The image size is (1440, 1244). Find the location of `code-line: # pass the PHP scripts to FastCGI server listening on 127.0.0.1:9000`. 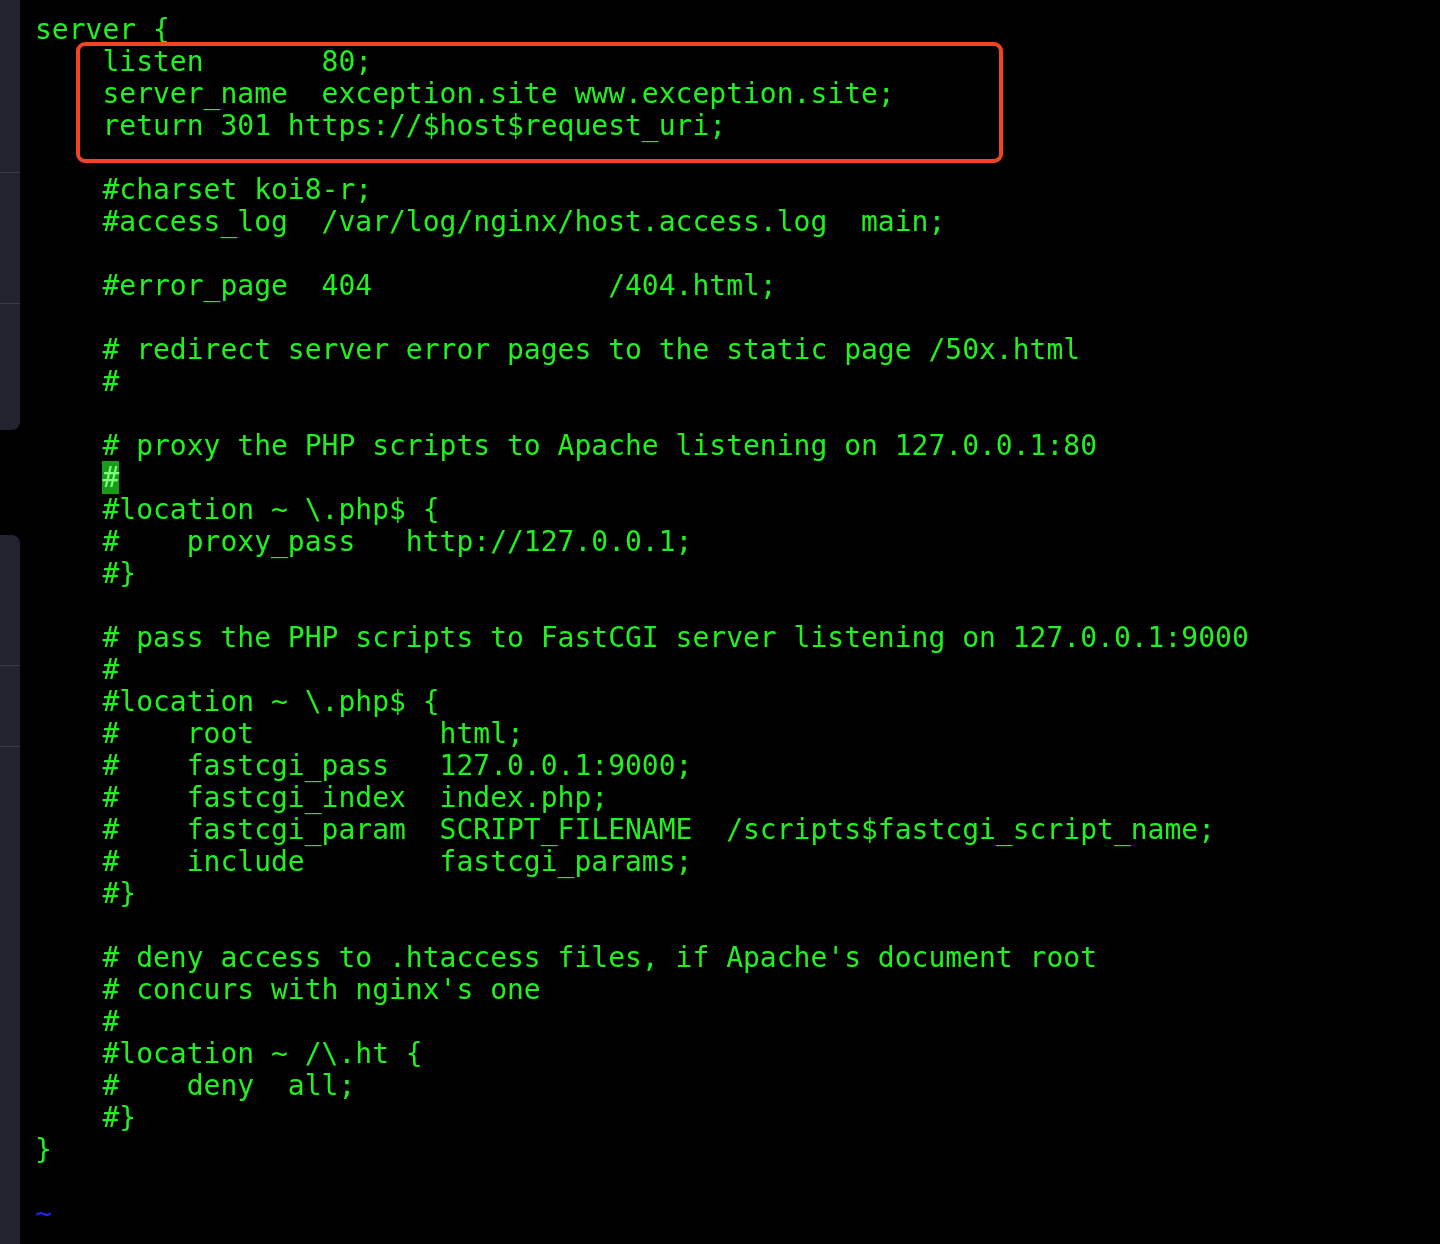

code-line: # pass the PHP scripts to FastCGI server listening on 127.0.0.1:9000 is located at coordinates (675, 638).